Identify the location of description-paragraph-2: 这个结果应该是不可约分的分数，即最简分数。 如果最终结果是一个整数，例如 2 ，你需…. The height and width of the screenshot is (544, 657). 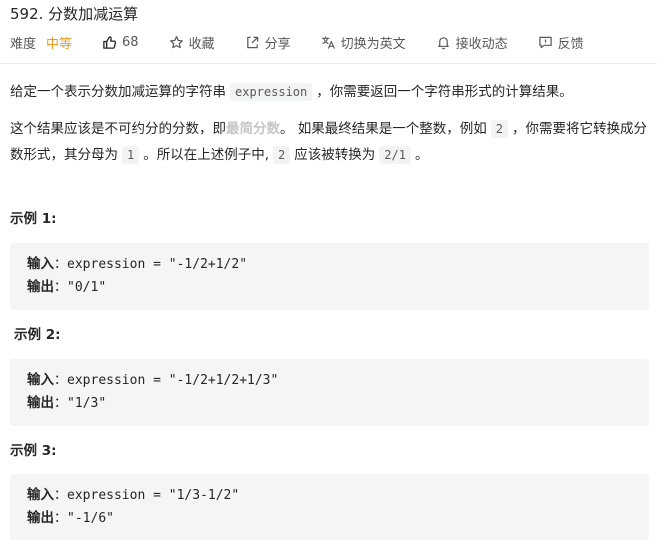
(330, 142).